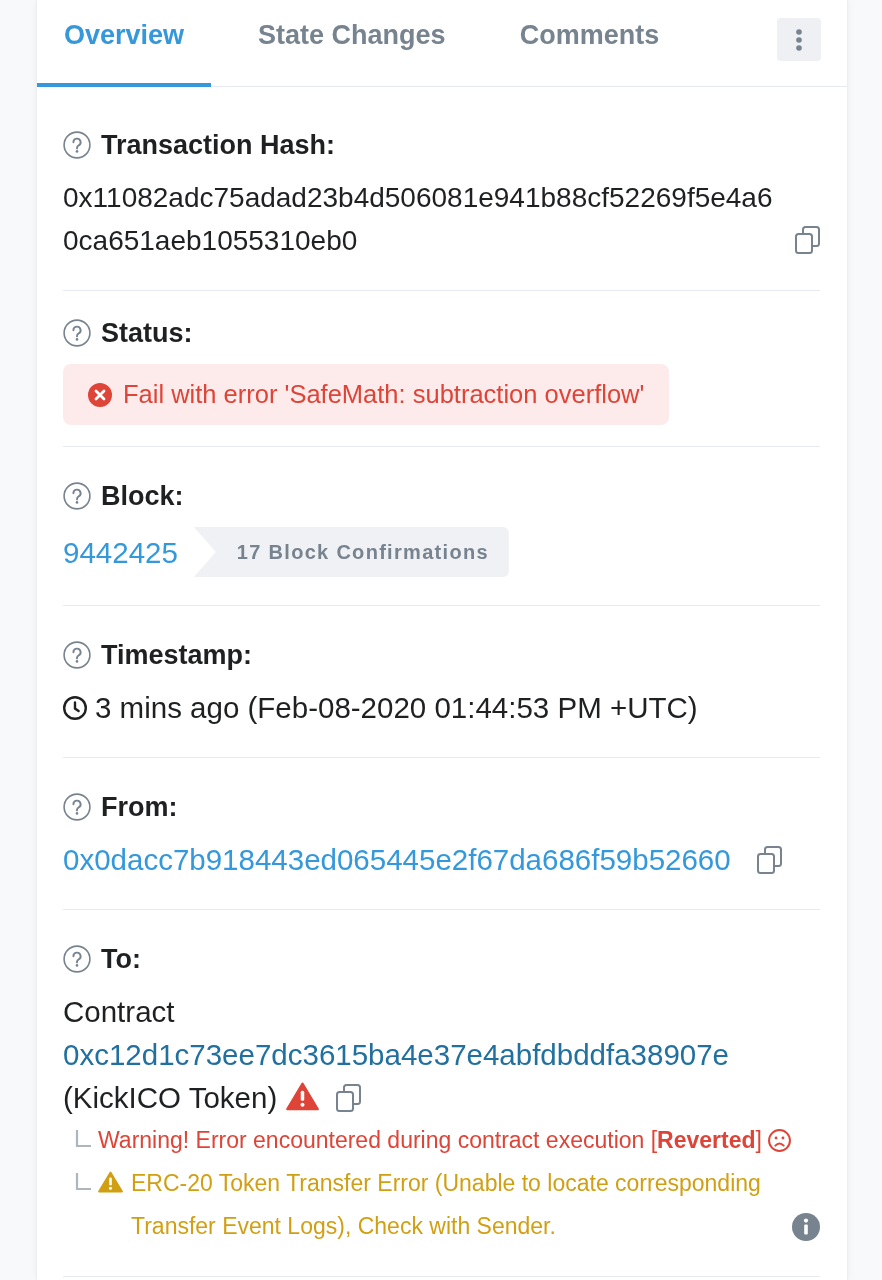 The image size is (882, 1280). I want to click on status-text: Fail with error 'SafeMath: subtraction overflow', so click(384, 395).